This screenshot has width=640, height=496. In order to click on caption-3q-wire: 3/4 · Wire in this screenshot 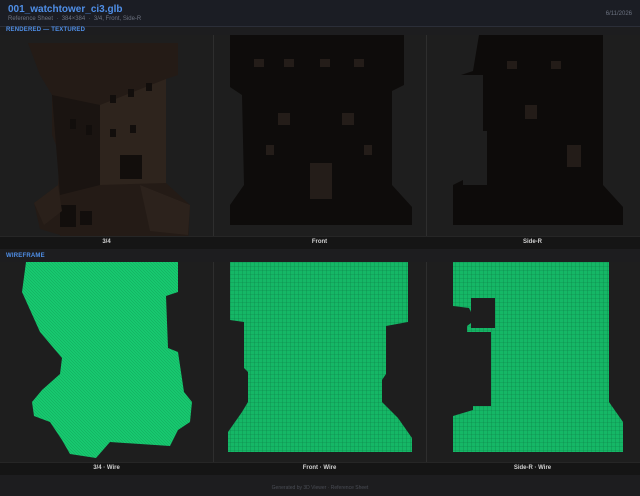, I will do `click(106, 468)`.